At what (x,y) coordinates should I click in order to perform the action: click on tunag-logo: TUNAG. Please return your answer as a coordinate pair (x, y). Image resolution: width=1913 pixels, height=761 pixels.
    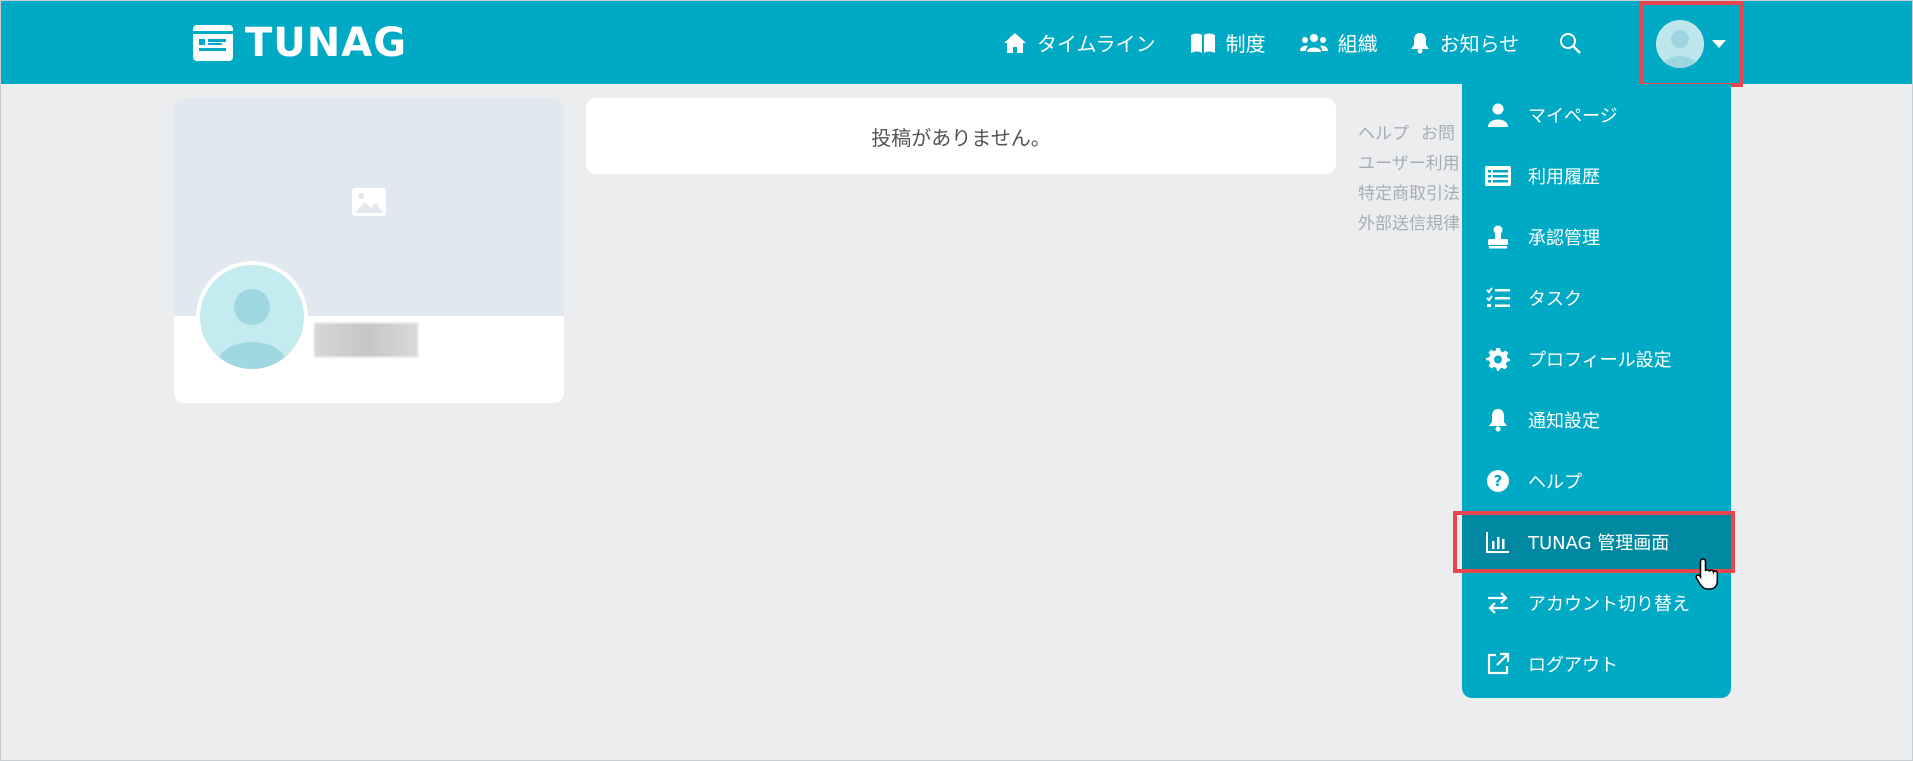
    Looking at the image, I should click on (299, 43).